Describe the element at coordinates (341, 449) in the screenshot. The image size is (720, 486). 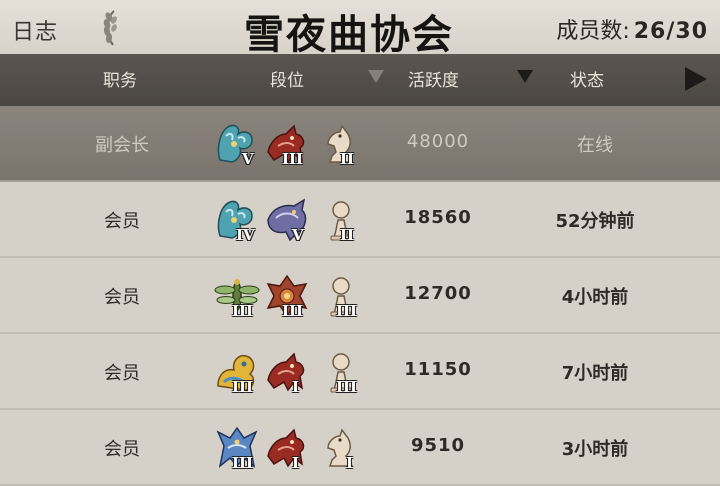
I see `horse-piece-icon: I` at that location.